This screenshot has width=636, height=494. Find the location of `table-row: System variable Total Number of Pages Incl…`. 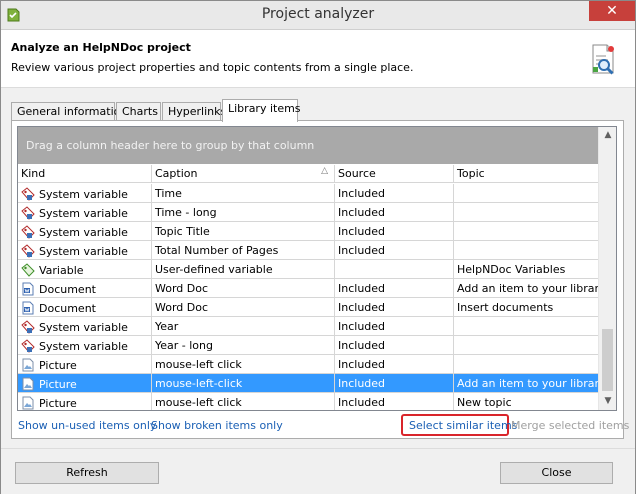

table-row: System variable Total Number of Pages Incl… is located at coordinates (308, 250).